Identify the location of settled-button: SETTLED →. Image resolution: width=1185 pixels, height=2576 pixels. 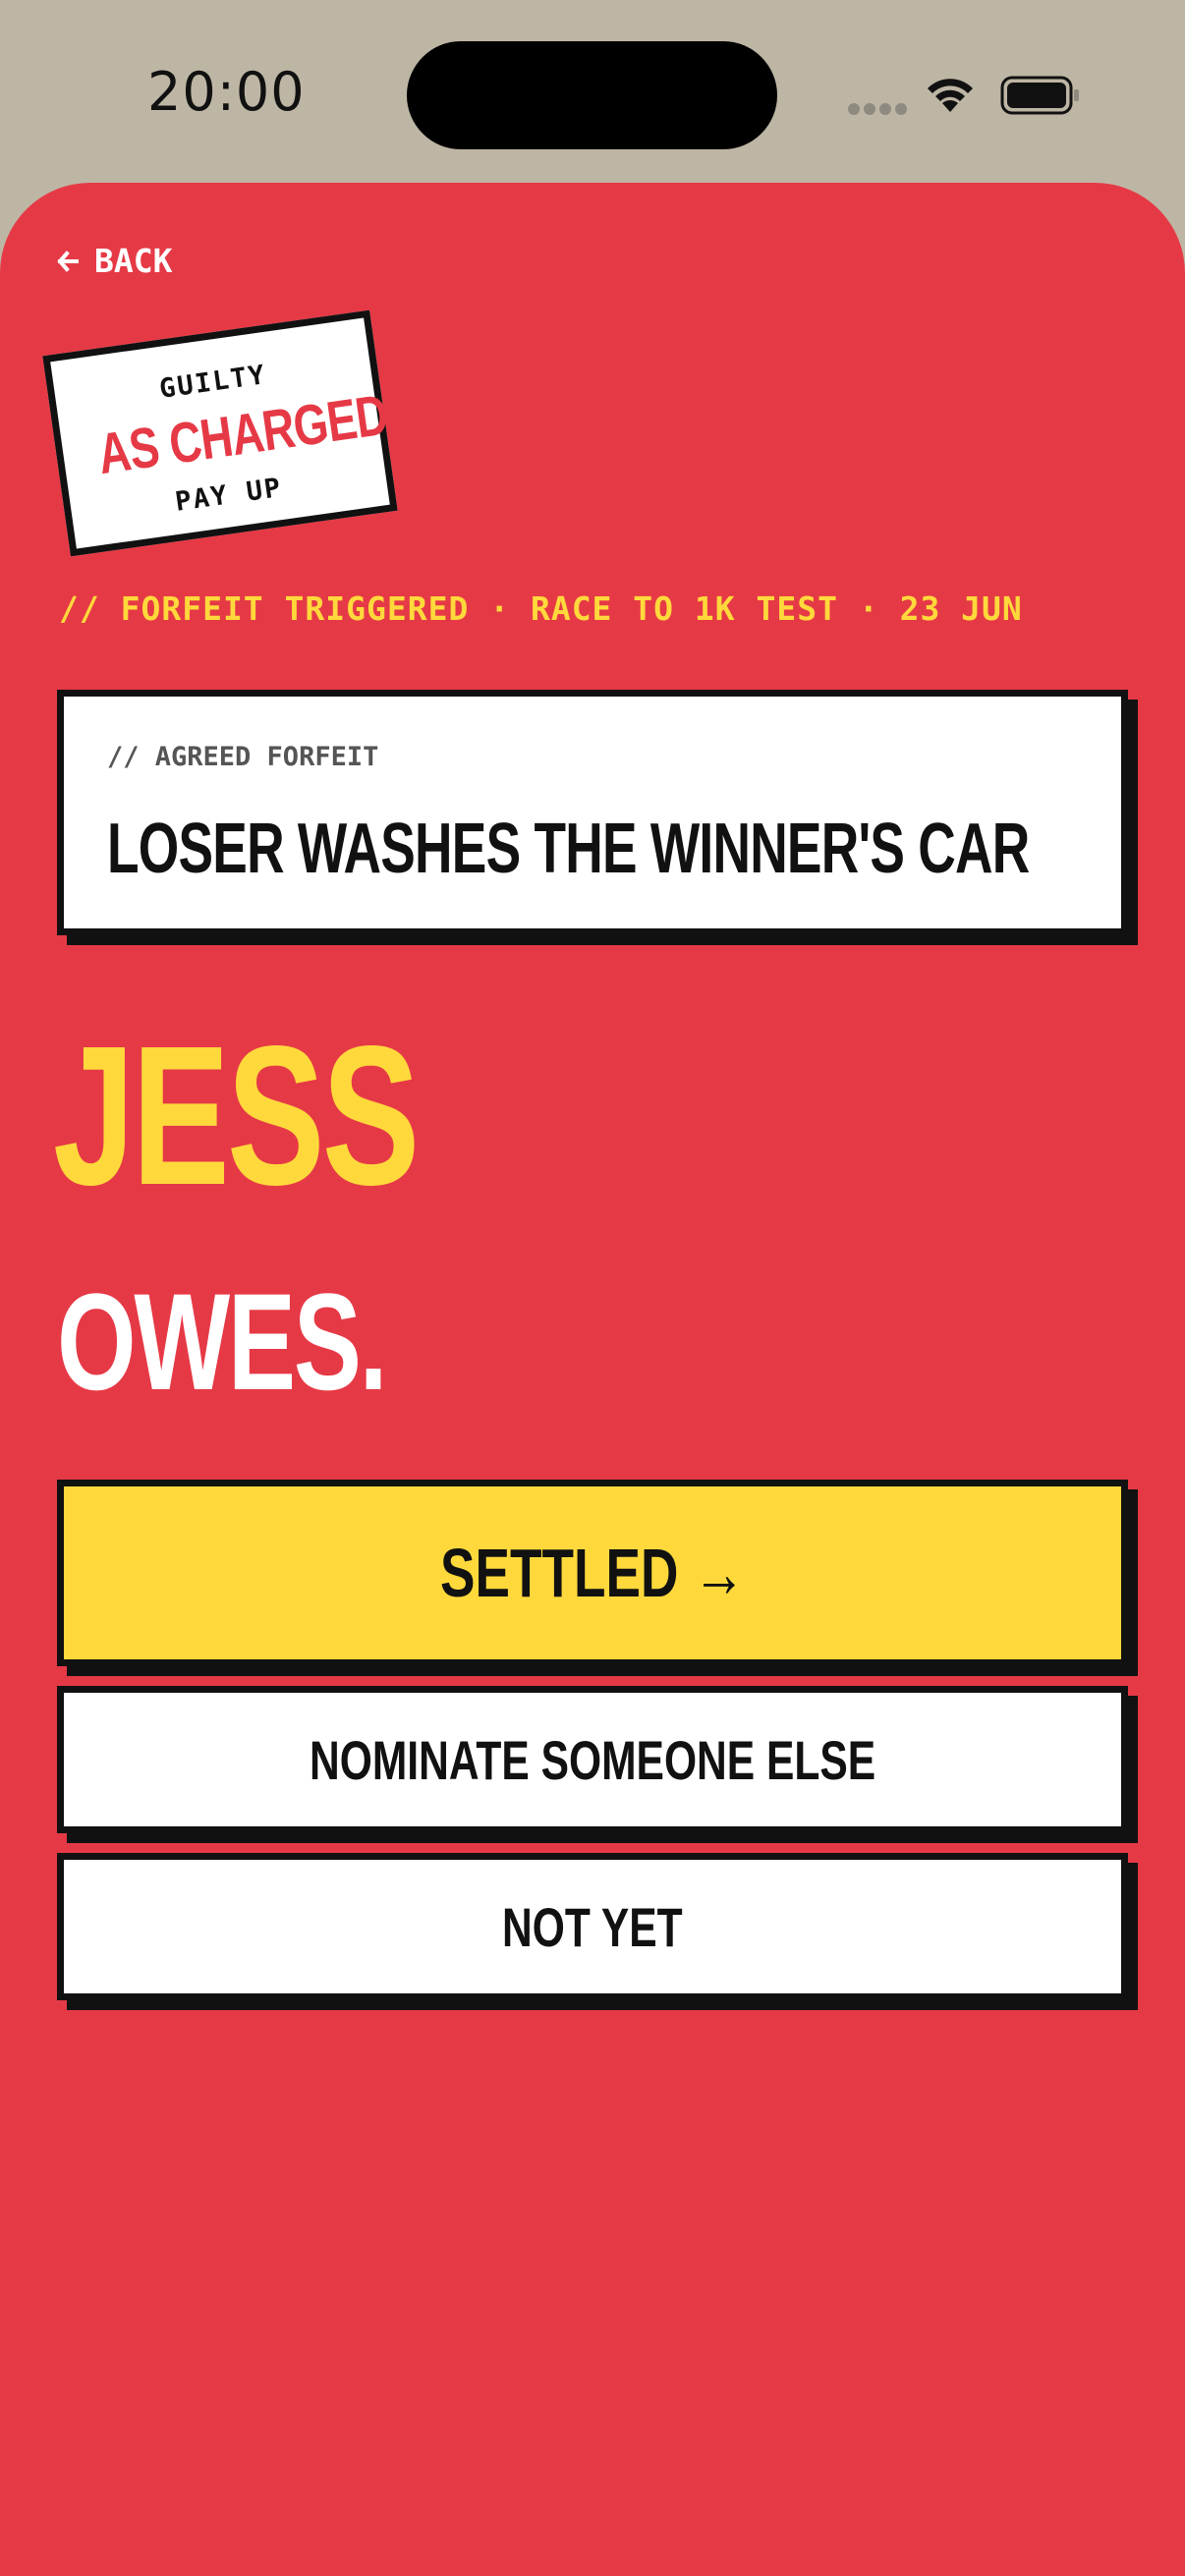
(592, 1573).